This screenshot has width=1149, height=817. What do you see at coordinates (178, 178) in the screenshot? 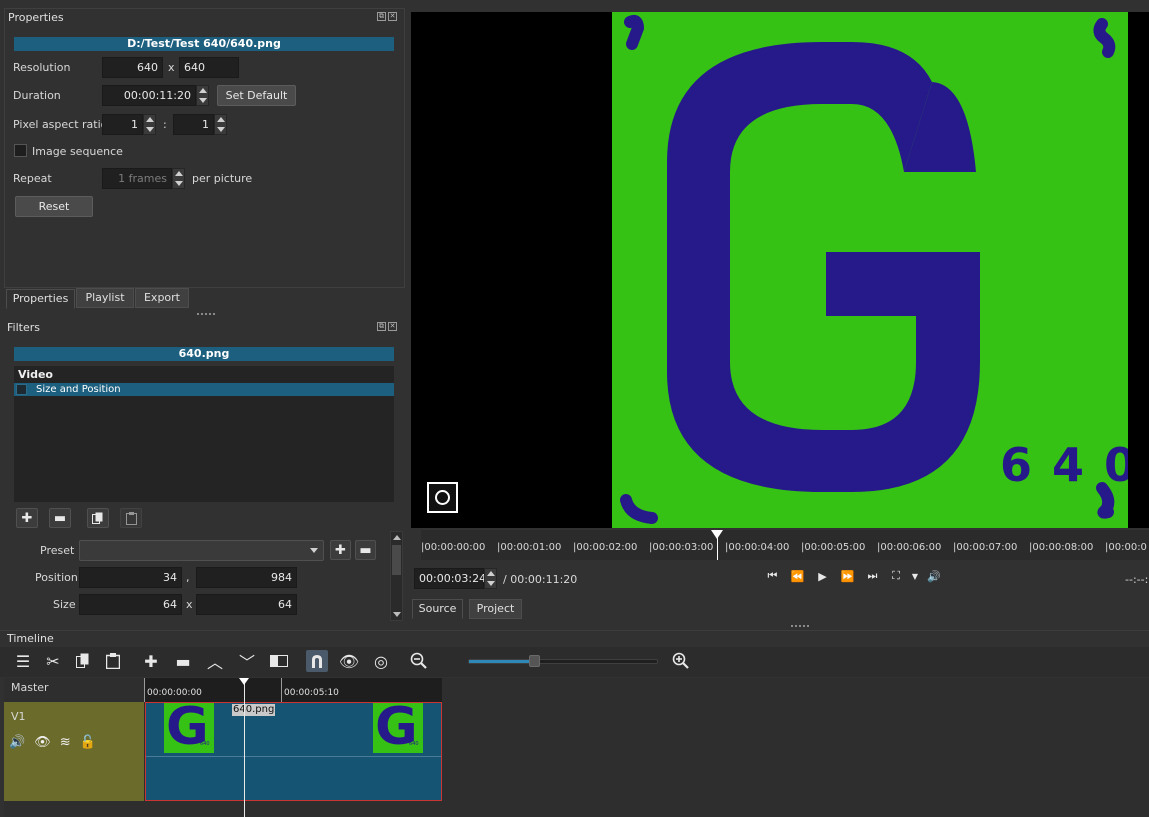
I see `repeat-stepper` at bounding box center [178, 178].